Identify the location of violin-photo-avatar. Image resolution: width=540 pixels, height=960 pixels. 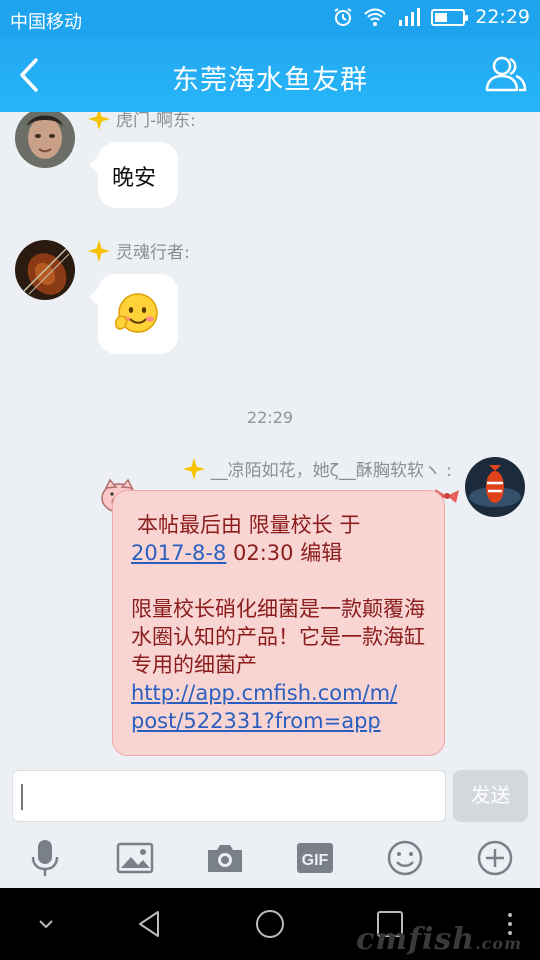
(45, 270).